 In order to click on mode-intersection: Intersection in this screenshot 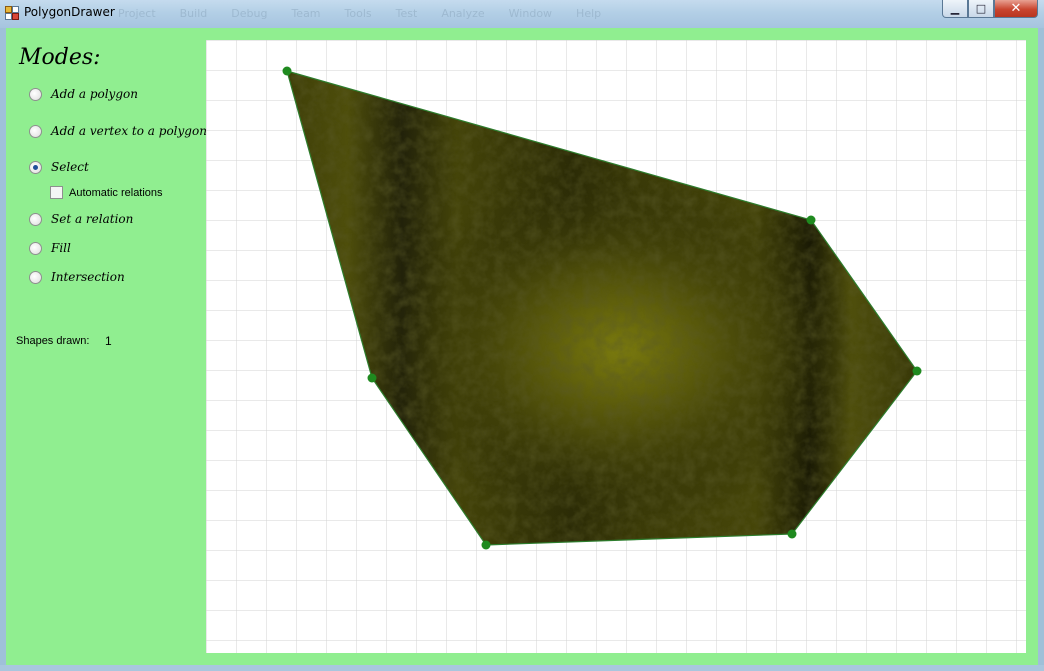, I will do `click(77, 277)`.